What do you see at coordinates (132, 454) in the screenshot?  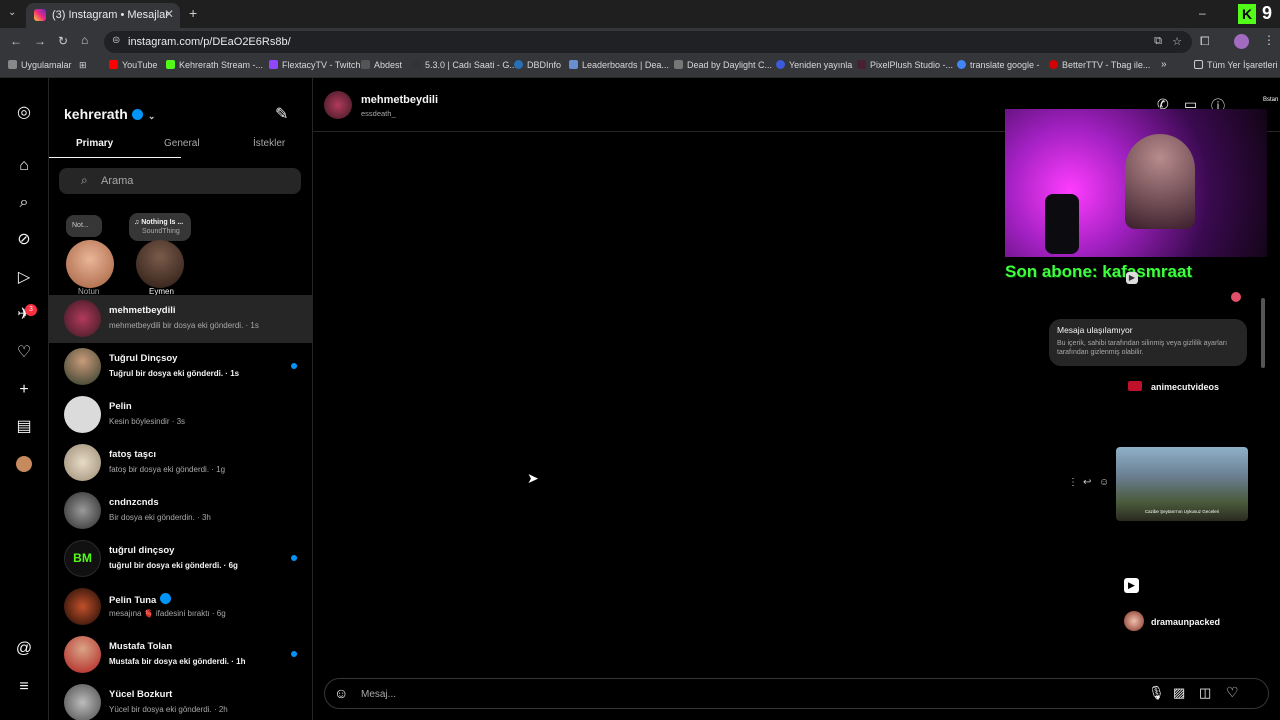 I see `conversation-name: fatoş taşcı` at bounding box center [132, 454].